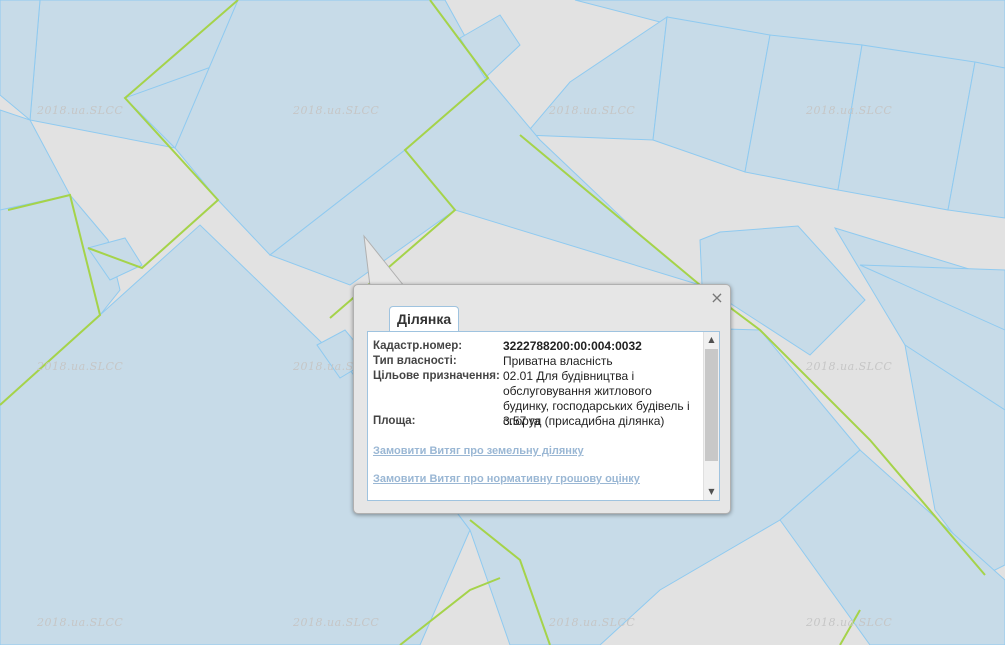  I want to click on purpose-label: Цільове призначення:, so click(436, 376).